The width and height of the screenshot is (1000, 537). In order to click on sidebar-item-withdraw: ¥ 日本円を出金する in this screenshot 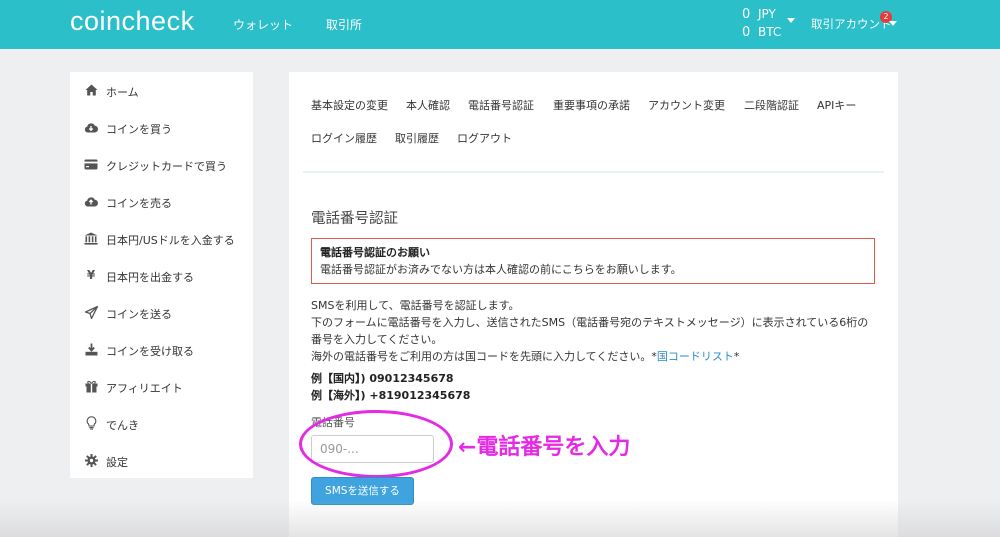, I will do `click(161, 275)`.